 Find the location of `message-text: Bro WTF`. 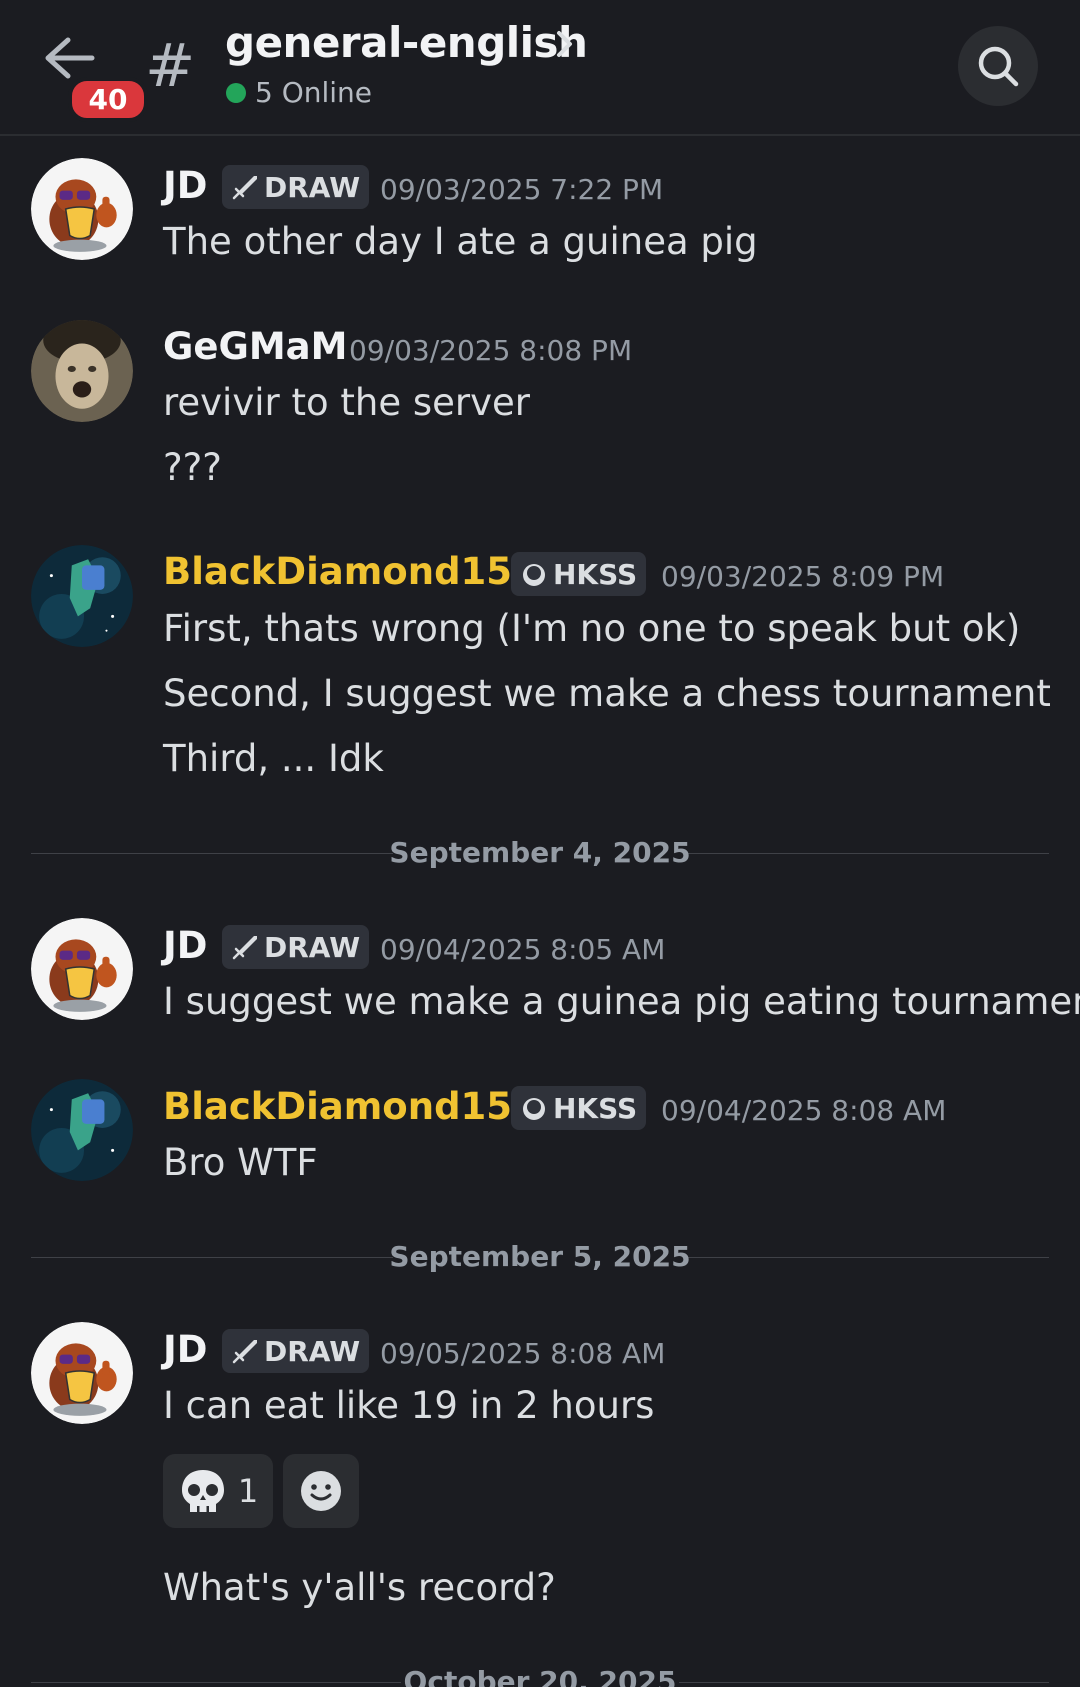

message-text: Bro WTF is located at coordinates (240, 1162).